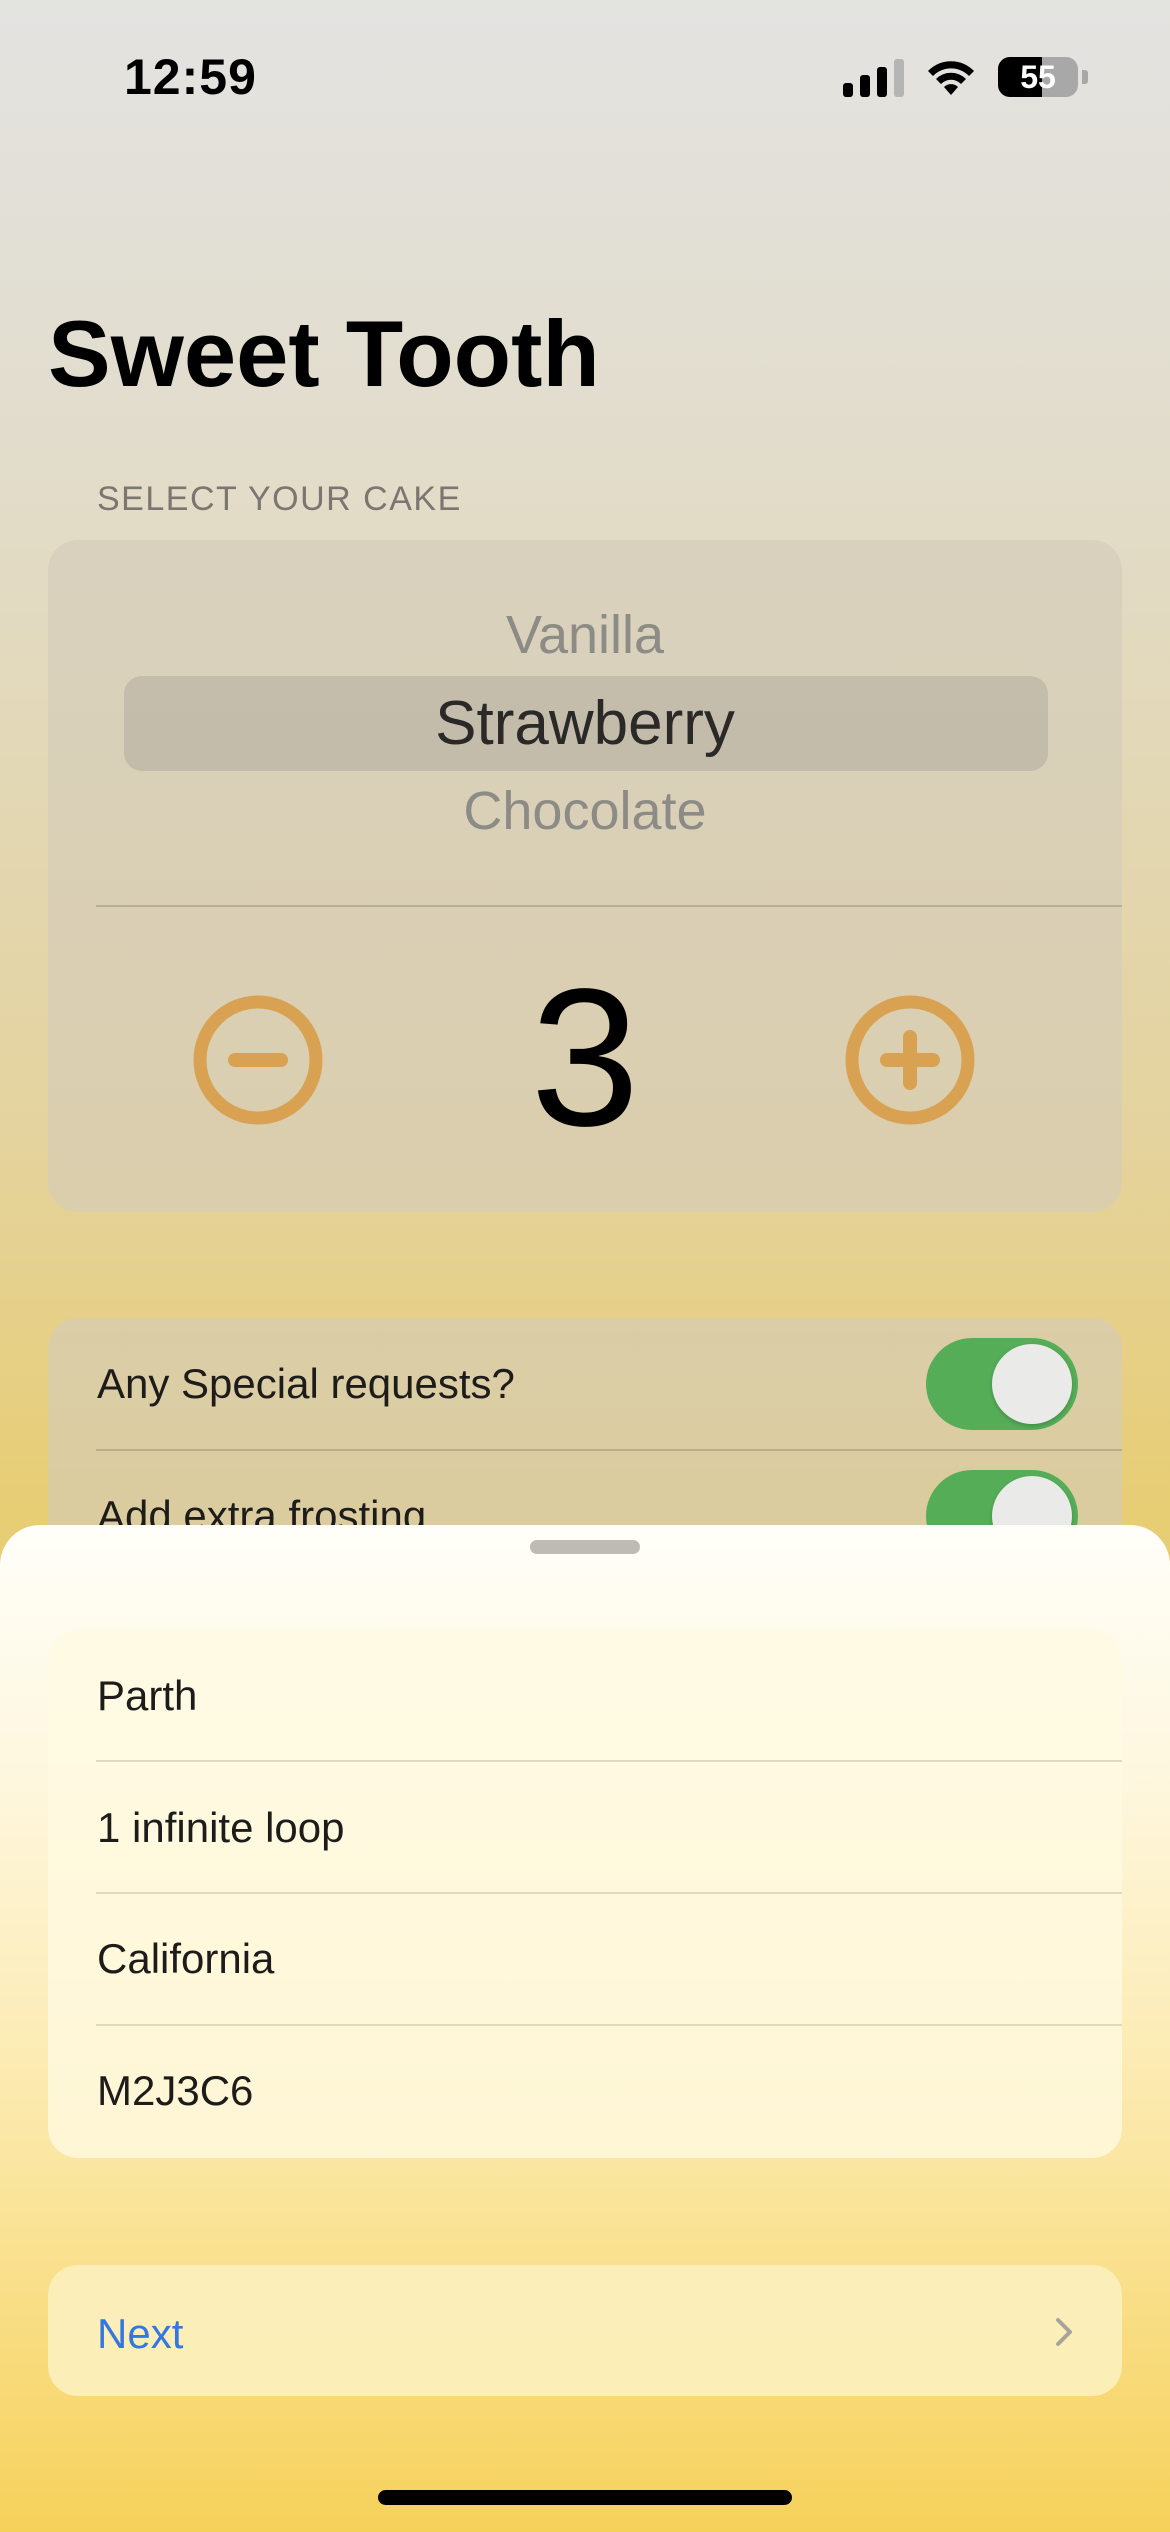 The width and height of the screenshot is (1170, 2532). I want to click on quantity-value: 3, so click(585, 1057).